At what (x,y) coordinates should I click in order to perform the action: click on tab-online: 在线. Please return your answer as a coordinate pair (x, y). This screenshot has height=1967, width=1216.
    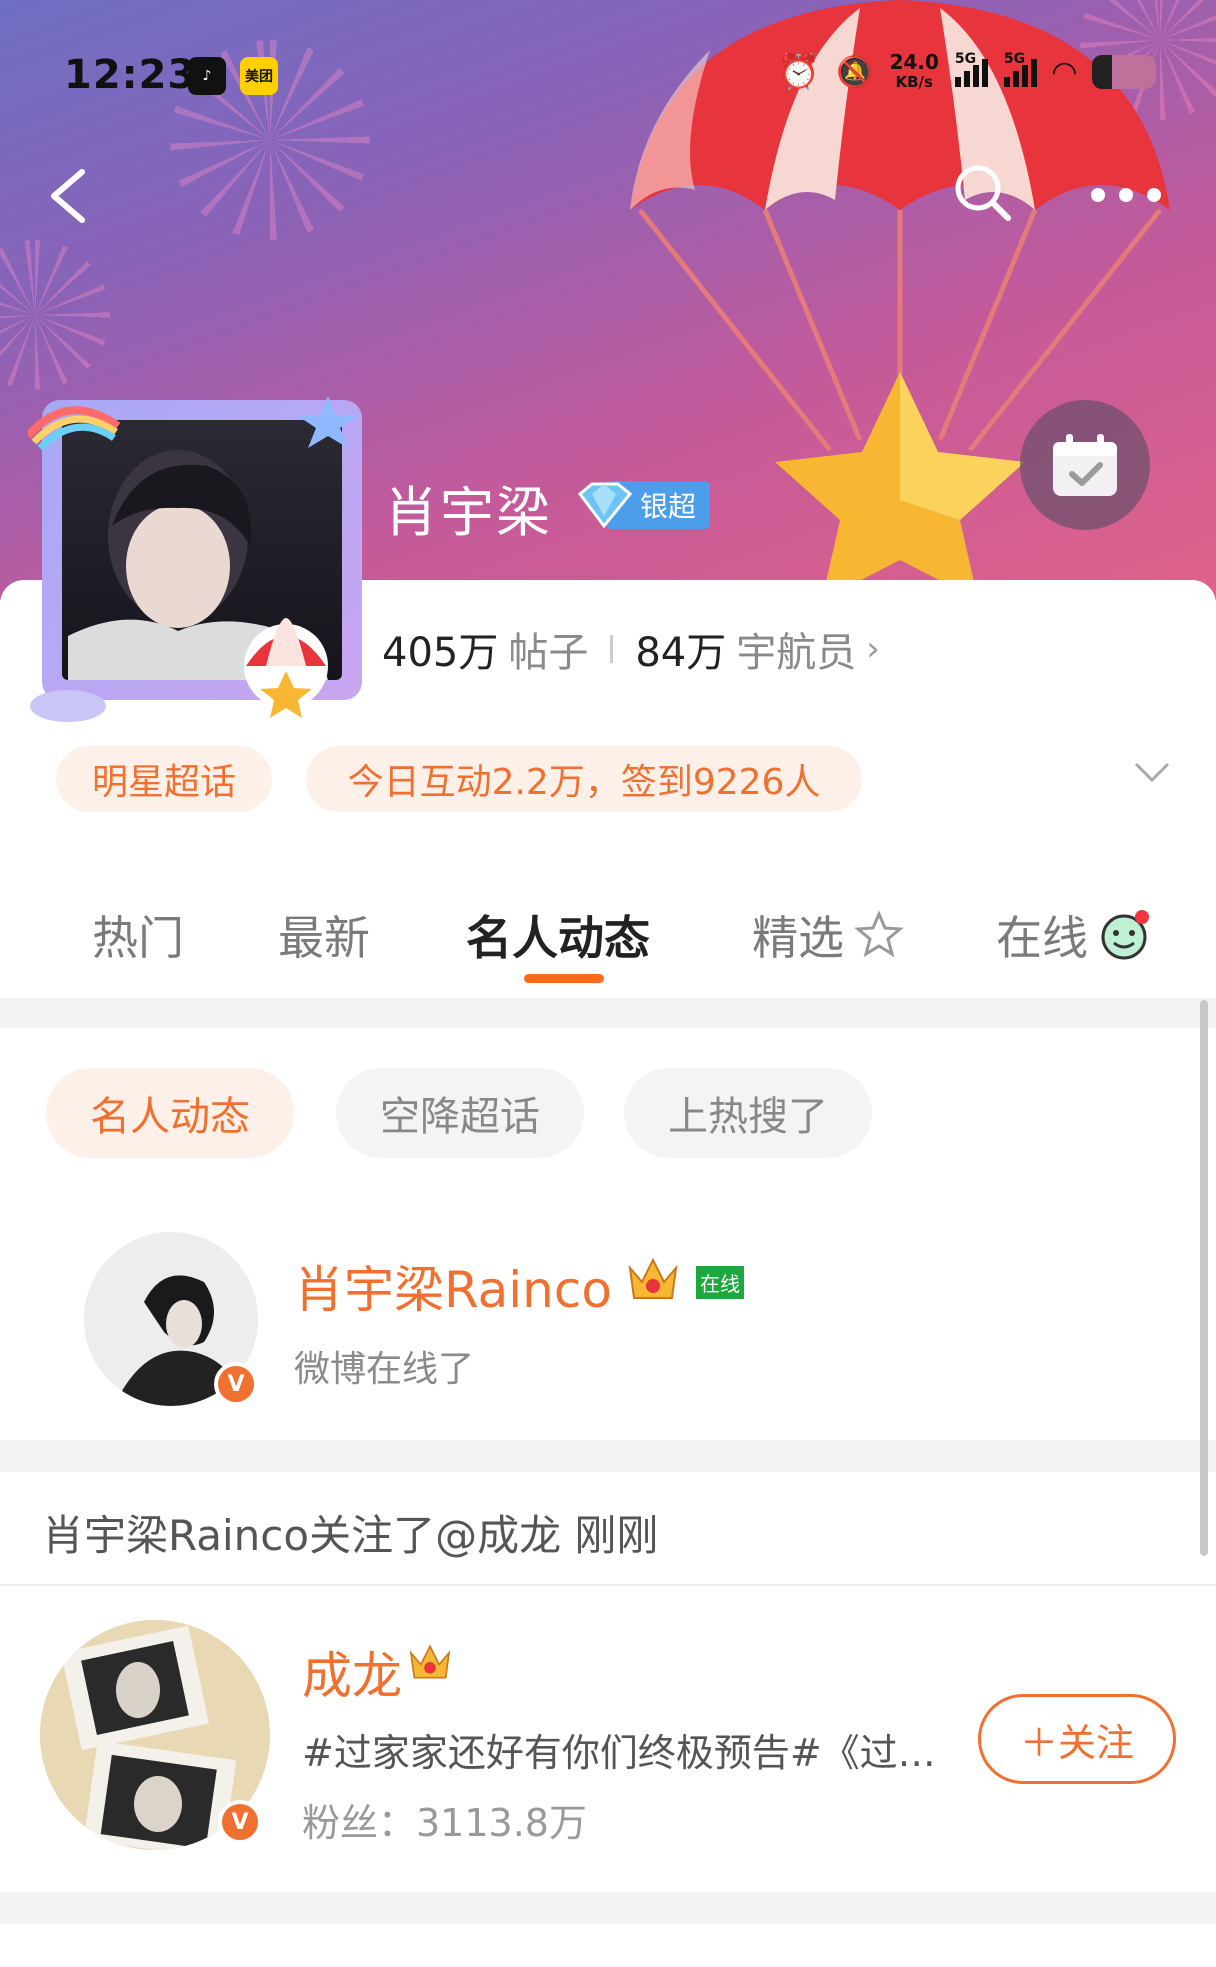
    Looking at the image, I should click on (1073, 935).